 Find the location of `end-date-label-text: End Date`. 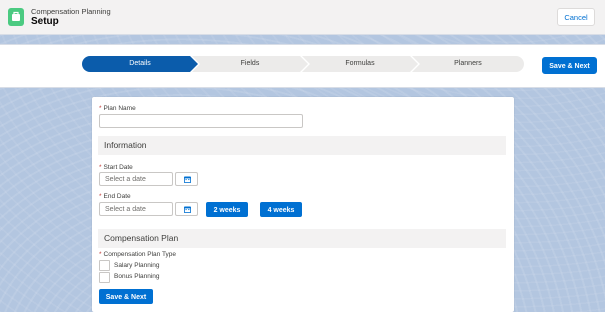

end-date-label-text: End Date is located at coordinates (117, 196).